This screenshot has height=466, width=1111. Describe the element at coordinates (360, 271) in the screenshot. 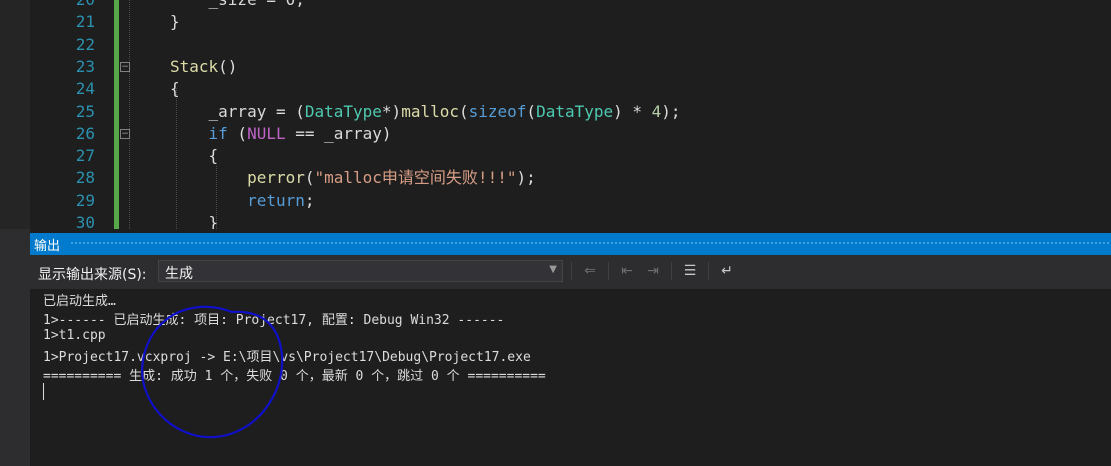

I see `output-source-dropdown: 生成 ▼` at that location.